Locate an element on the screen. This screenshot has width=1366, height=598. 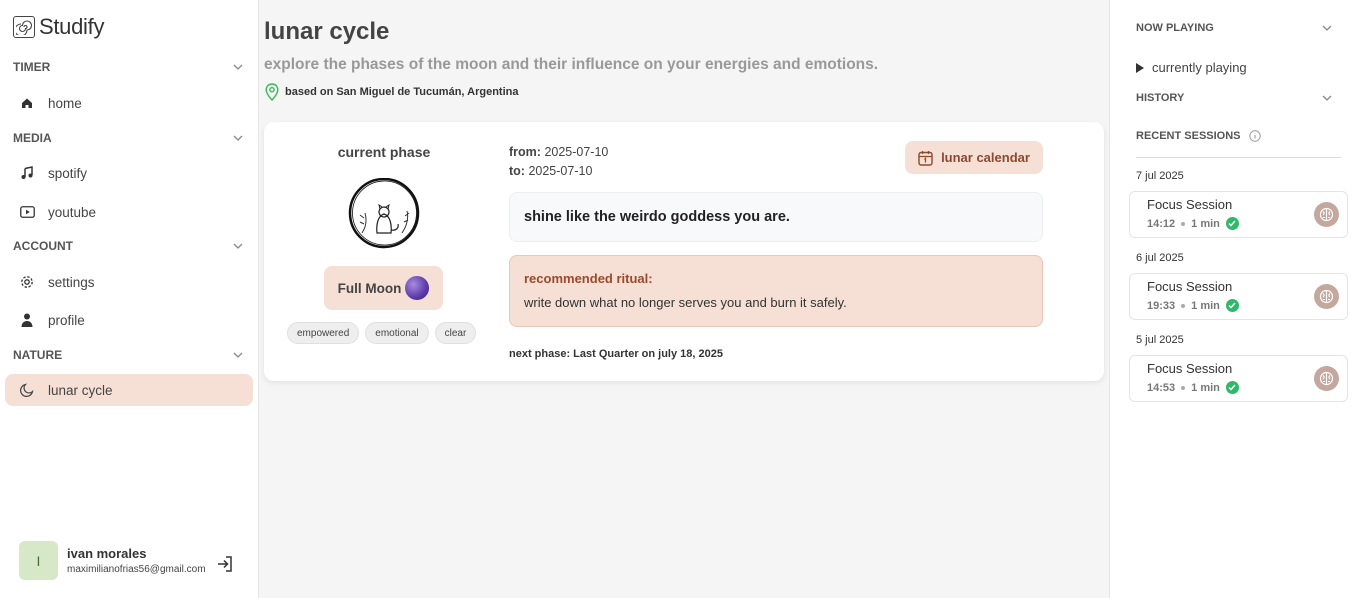
section-nature: NATURE is located at coordinates (128, 355).